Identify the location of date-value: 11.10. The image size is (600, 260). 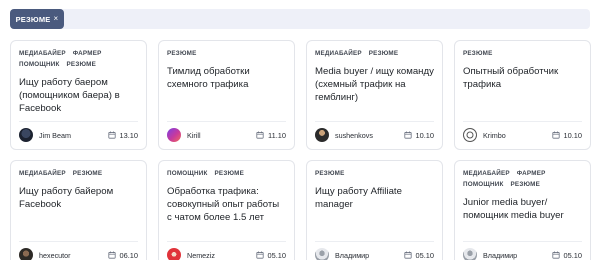
(277, 135).